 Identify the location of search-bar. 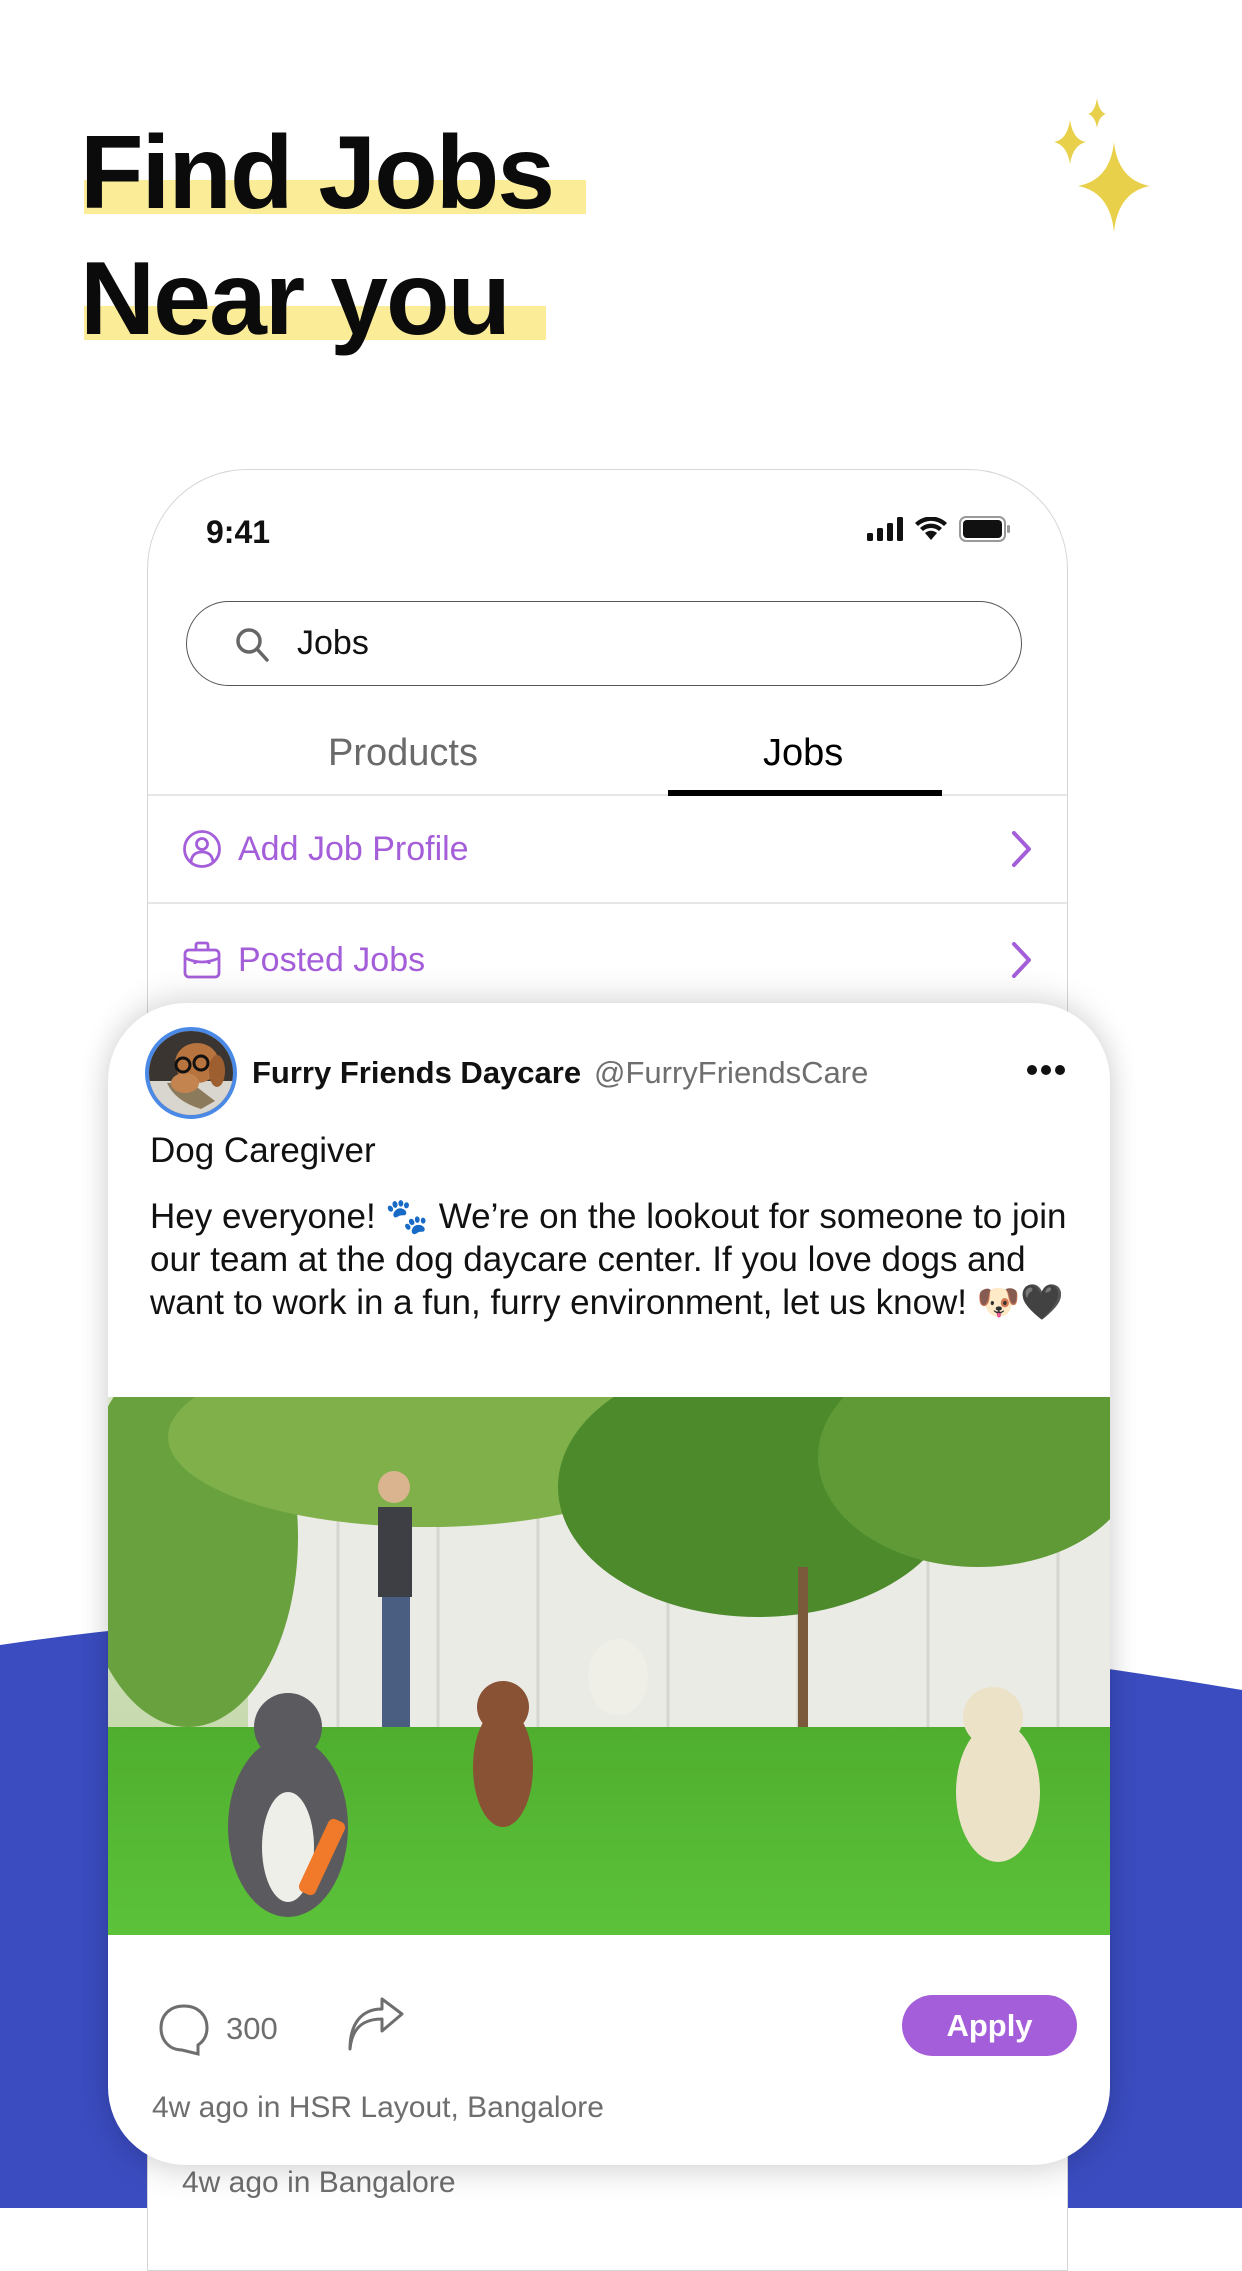
(604, 643).